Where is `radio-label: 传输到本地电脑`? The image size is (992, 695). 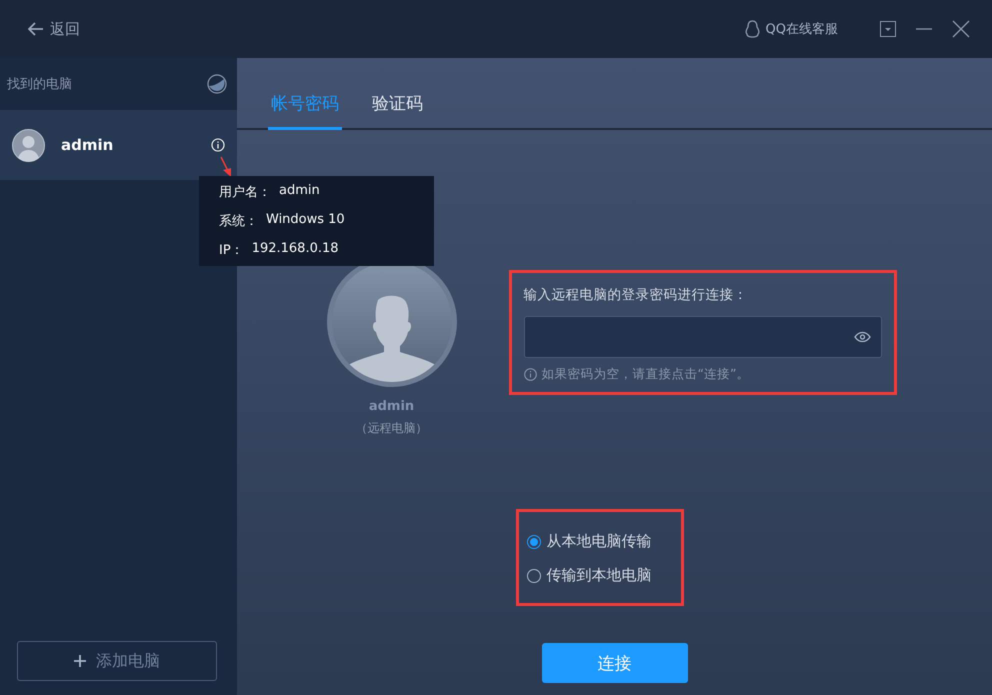
radio-label: 传输到本地电脑 is located at coordinates (599, 575).